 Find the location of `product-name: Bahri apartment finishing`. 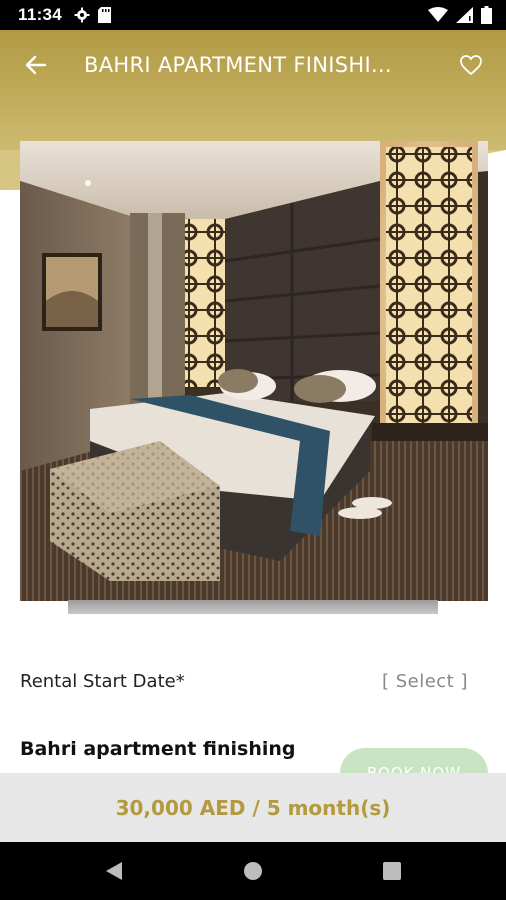

product-name: Bahri apartment finishing is located at coordinates (158, 749).